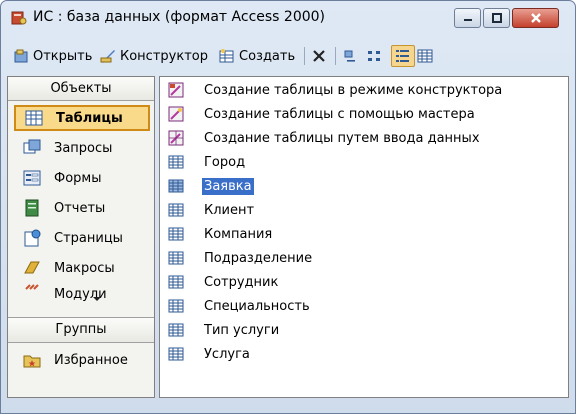  I want to click on list-item: Создание таблицы в режиме конструктора, so click(336, 90).